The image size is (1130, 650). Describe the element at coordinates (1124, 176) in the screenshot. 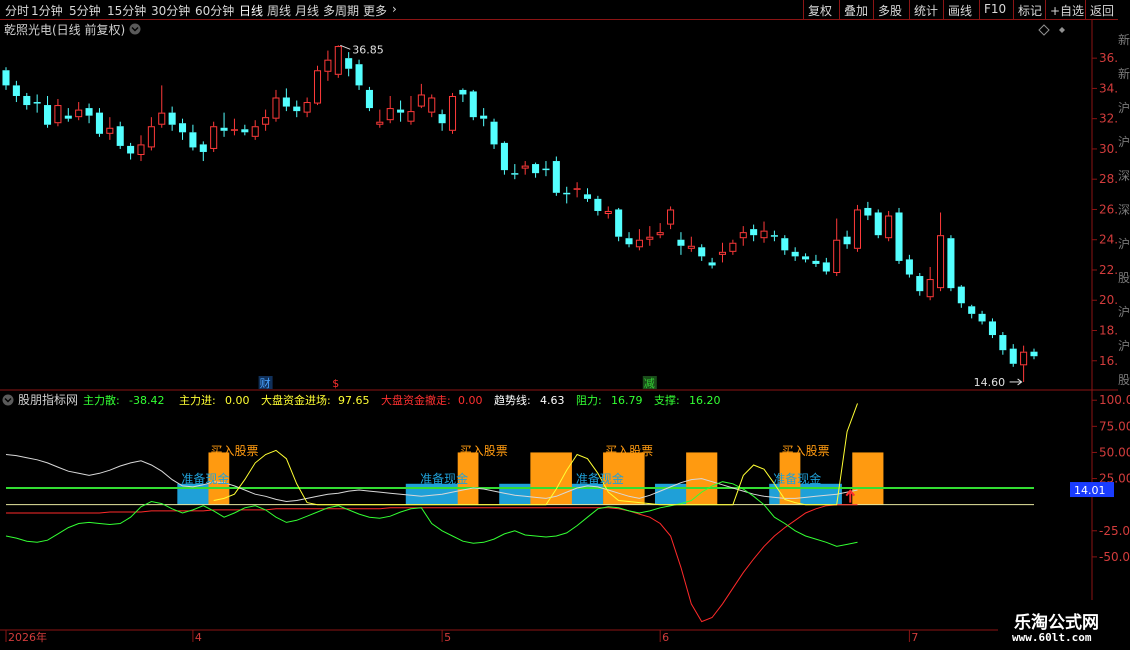

I see `edge-panel-char: 深` at that location.